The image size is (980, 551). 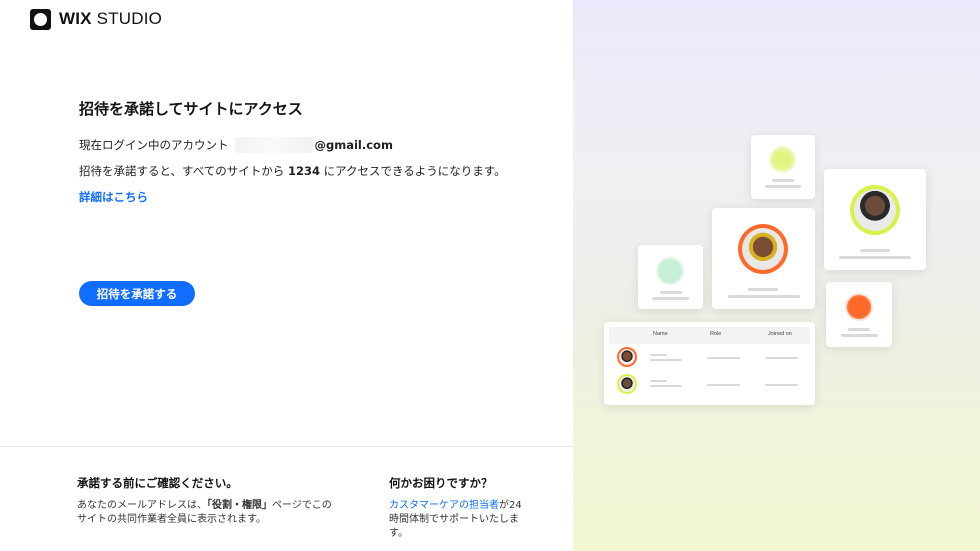 I want to click on table-header: Name Role Joined on, so click(x=709, y=335).